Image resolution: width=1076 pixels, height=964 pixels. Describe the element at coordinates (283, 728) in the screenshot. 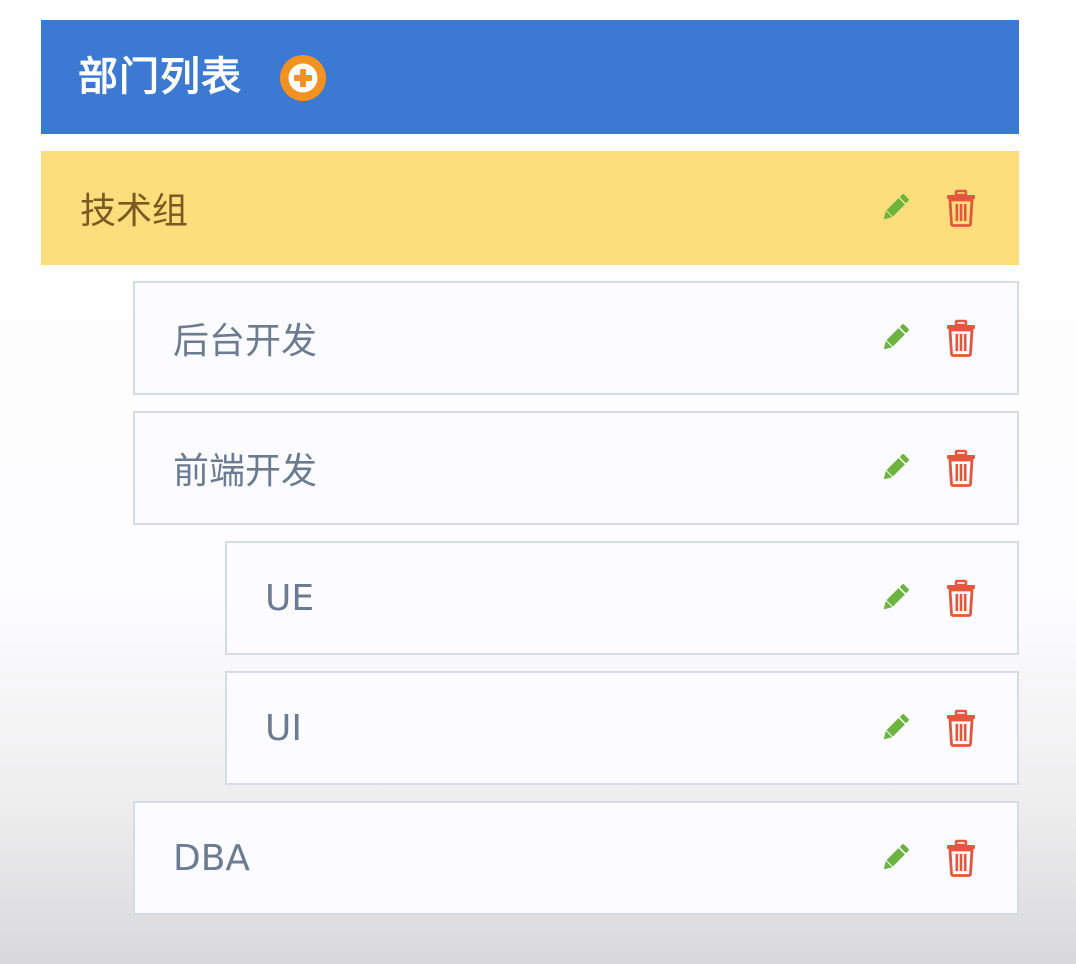

I see `department-name: UI` at that location.